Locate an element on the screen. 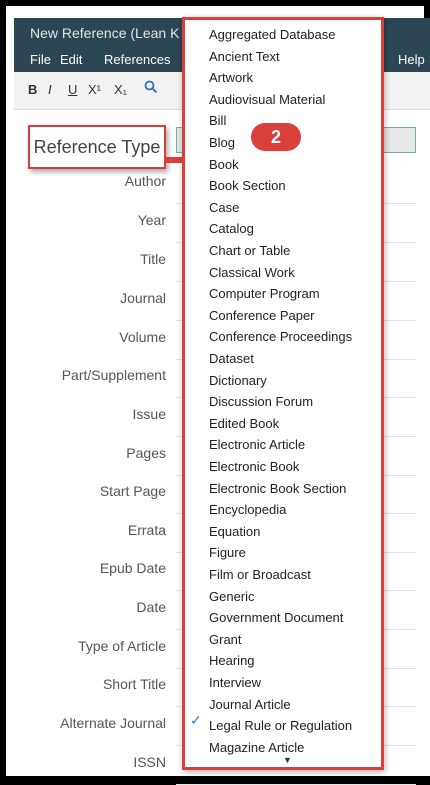  dropdown-option: Book Section is located at coordinates (247, 185).